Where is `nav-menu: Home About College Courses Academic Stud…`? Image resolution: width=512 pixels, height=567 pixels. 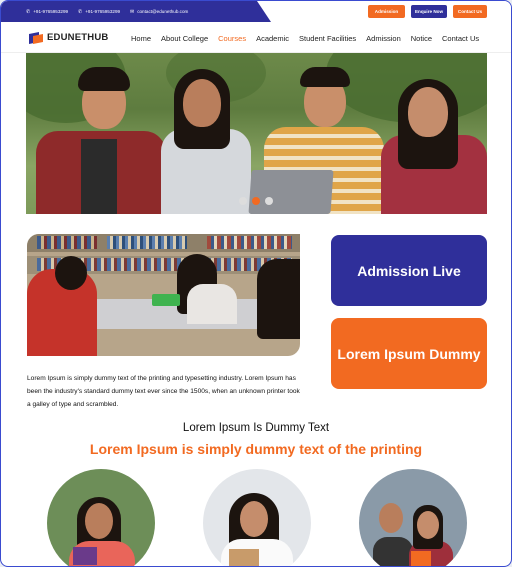
nav-menu: Home About College Courses Academic Stud… is located at coordinates (310, 38).